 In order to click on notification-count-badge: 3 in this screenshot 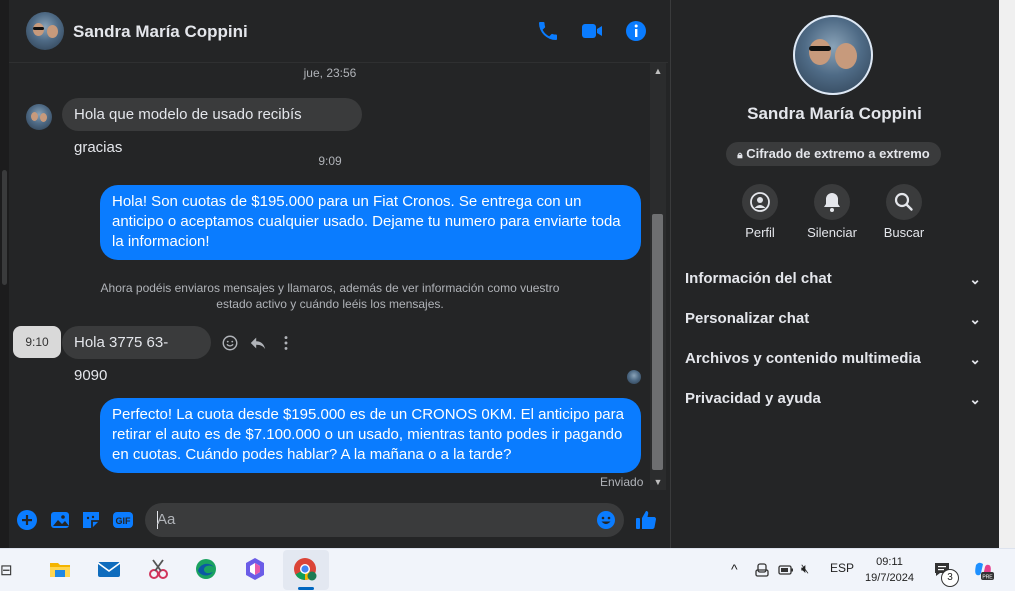, I will do `click(950, 578)`.